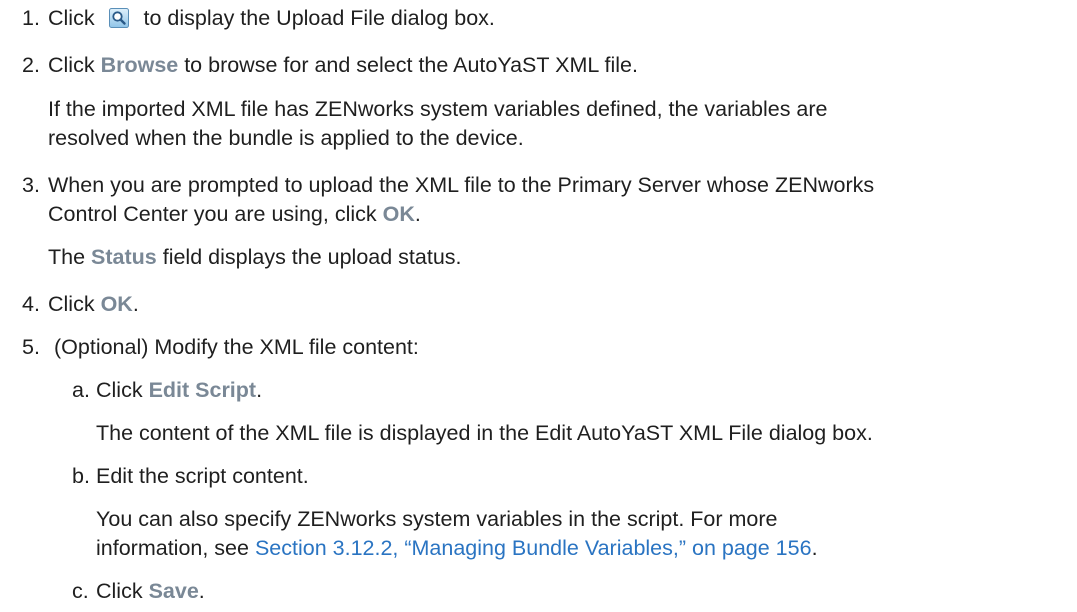 The height and width of the screenshot is (612, 1077). I want to click on substep-c-post: ., so click(201, 591).